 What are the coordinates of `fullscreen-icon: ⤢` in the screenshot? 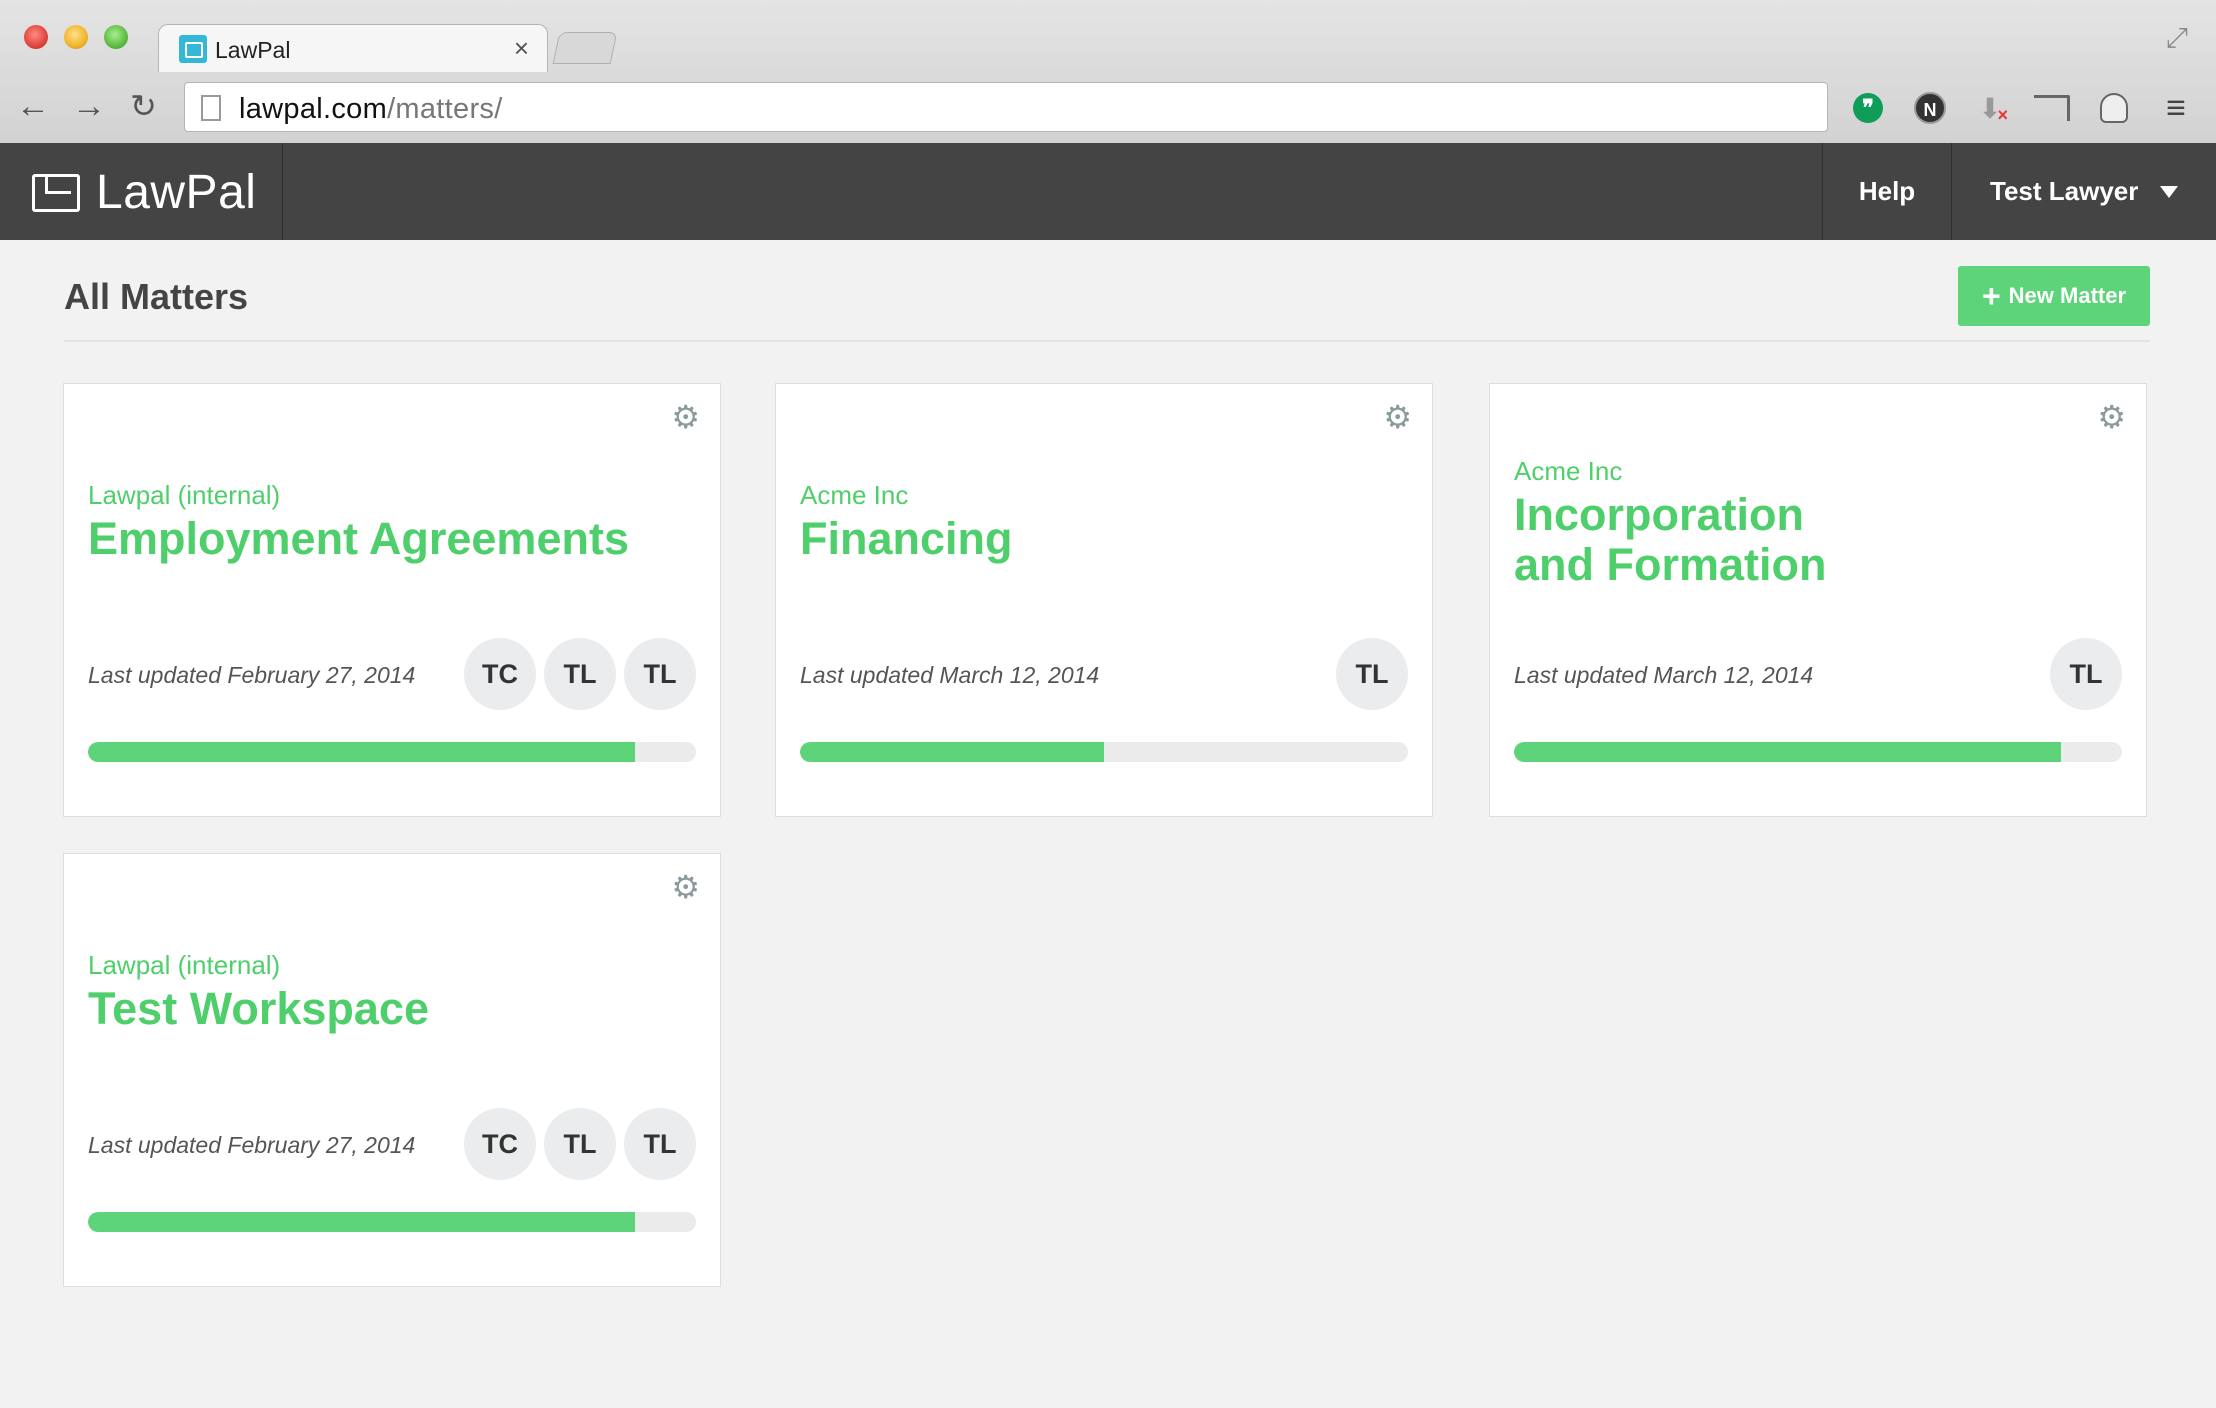 It's located at (2177, 38).